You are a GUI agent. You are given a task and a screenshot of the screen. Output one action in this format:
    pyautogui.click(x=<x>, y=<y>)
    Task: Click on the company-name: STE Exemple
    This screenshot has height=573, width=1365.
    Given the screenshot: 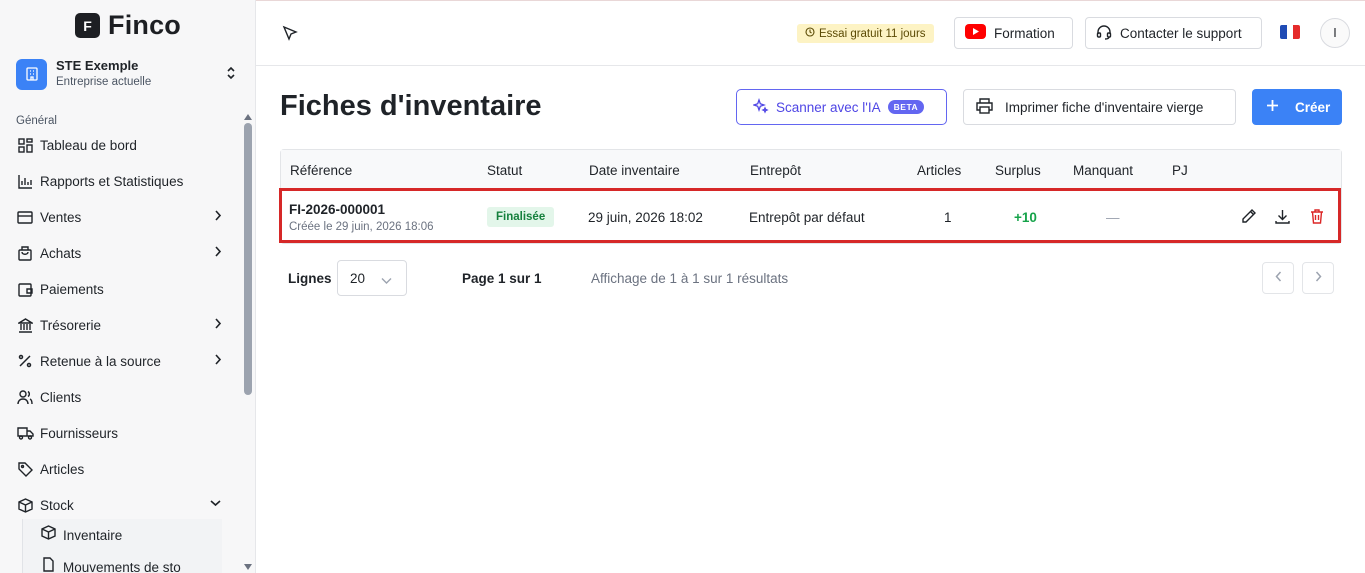 What is the action you would take?
    pyautogui.click(x=97, y=65)
    